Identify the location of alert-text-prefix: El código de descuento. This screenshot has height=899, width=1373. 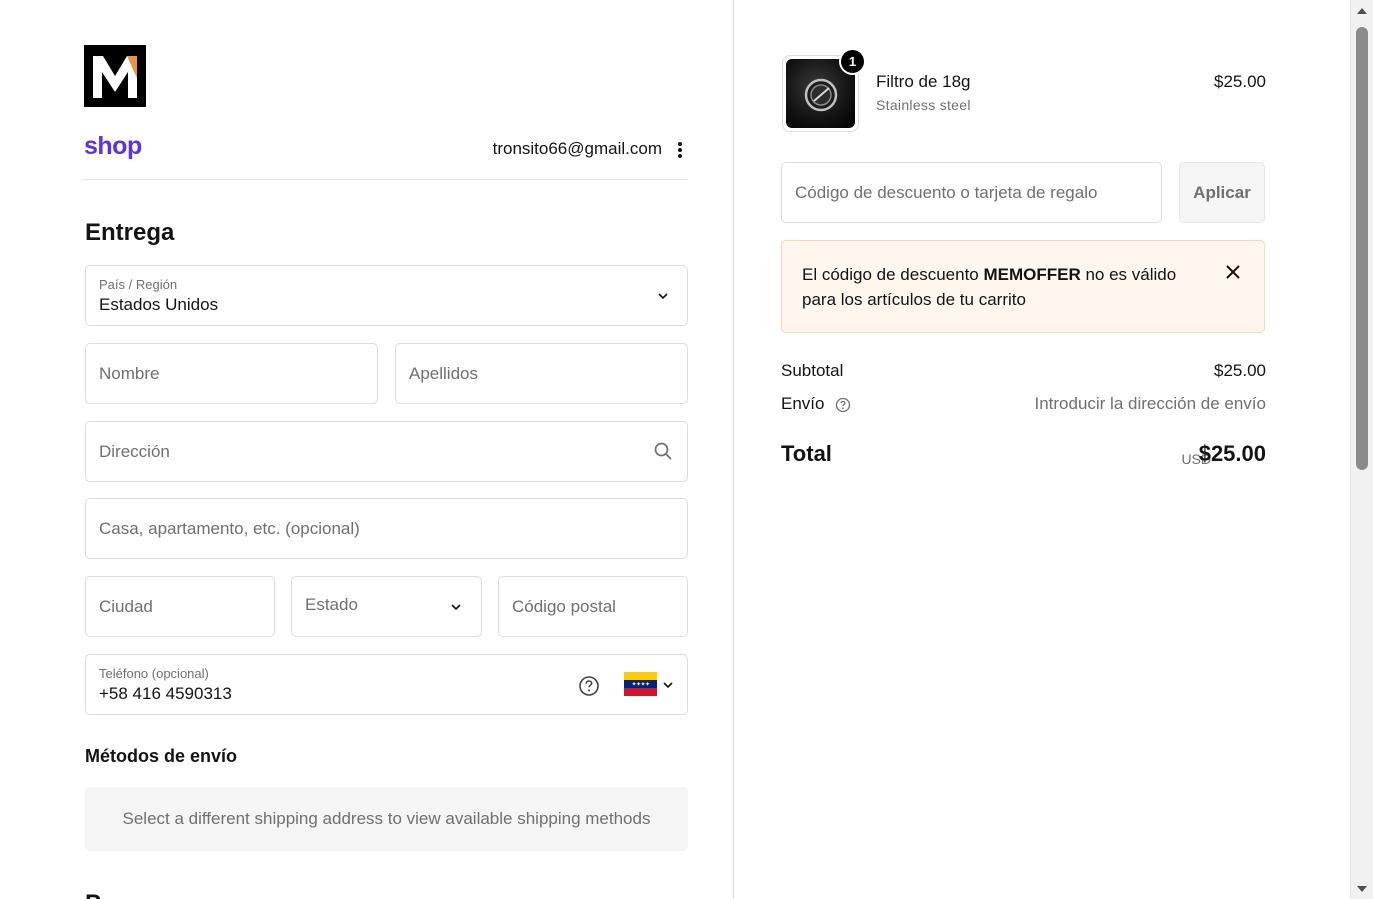
(893, 274).